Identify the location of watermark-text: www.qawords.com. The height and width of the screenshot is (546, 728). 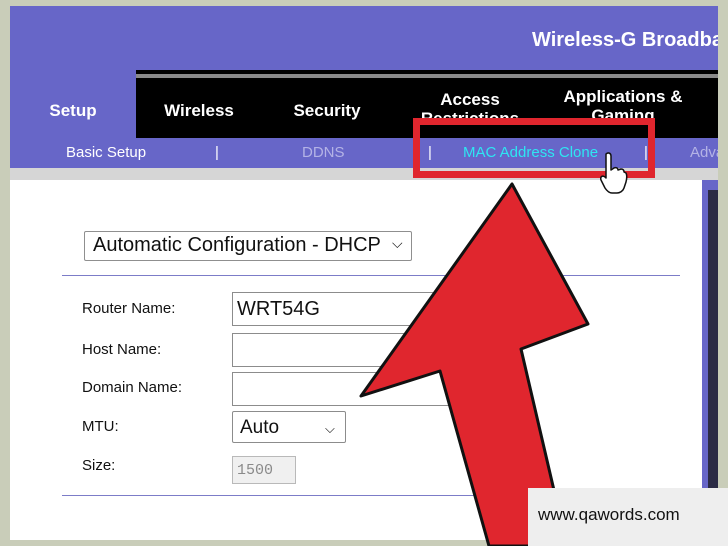
(609, 514).